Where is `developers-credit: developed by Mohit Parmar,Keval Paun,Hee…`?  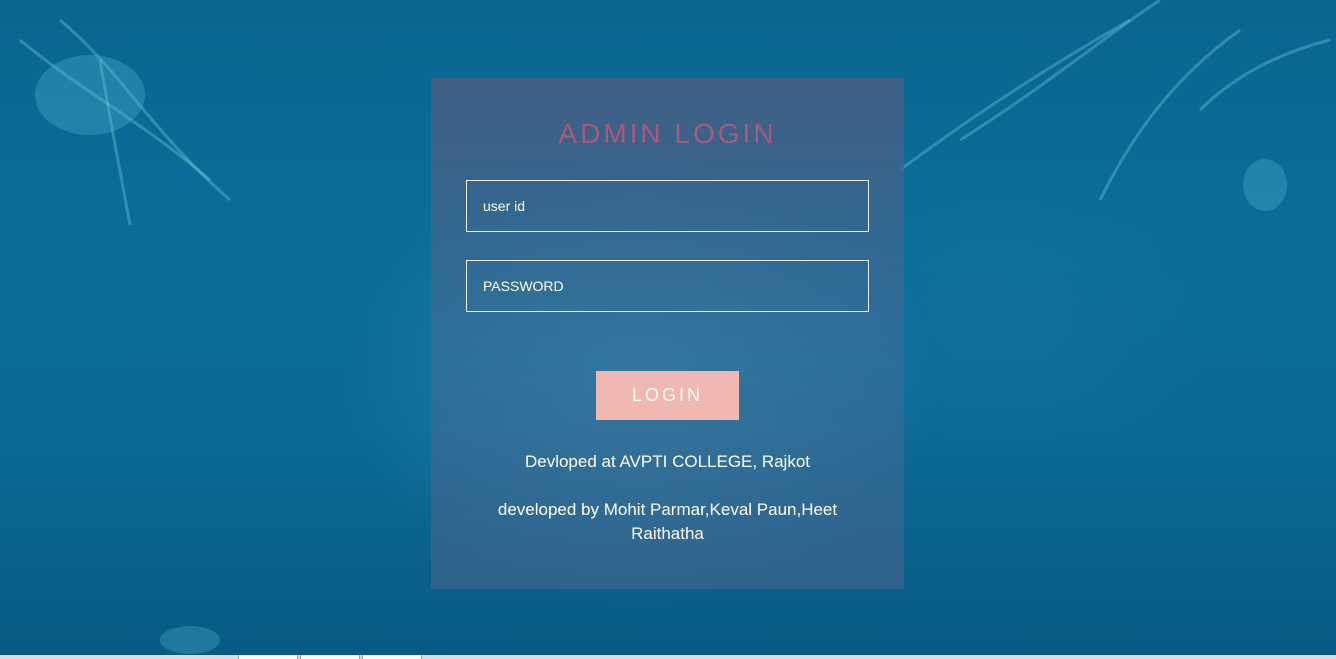 developers-credit: developed by Mohit Parmar,Keval Paun,Hee… is located at coordinates (667, 521).